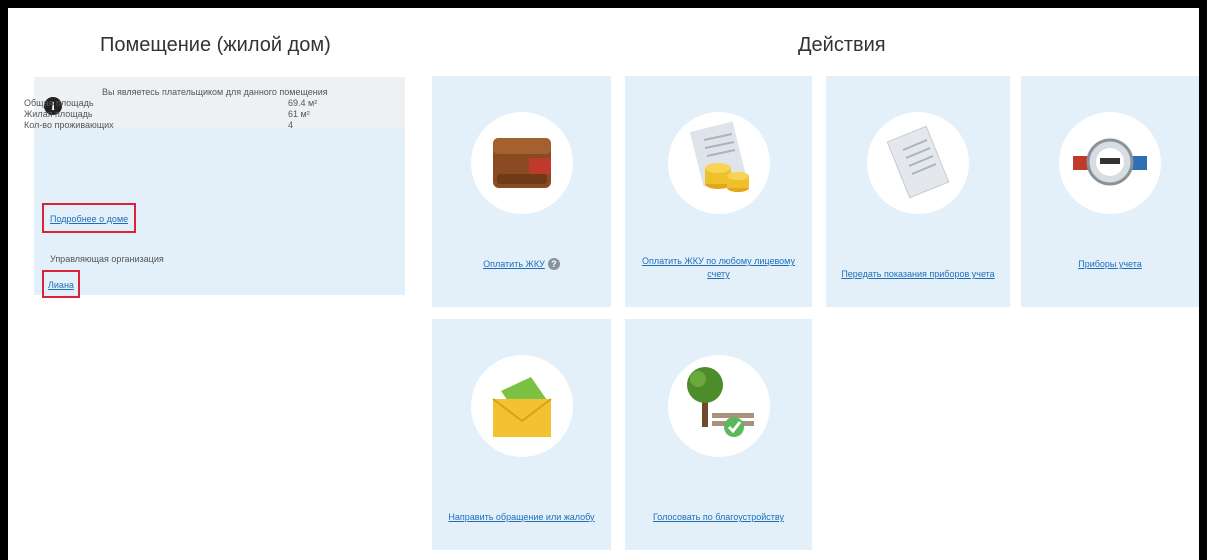 The width and height of the screenshot is (1207, 560). Describe the element at coordinates (718, 406) in the screenshot. I see `tree-bench-icon` at that location.